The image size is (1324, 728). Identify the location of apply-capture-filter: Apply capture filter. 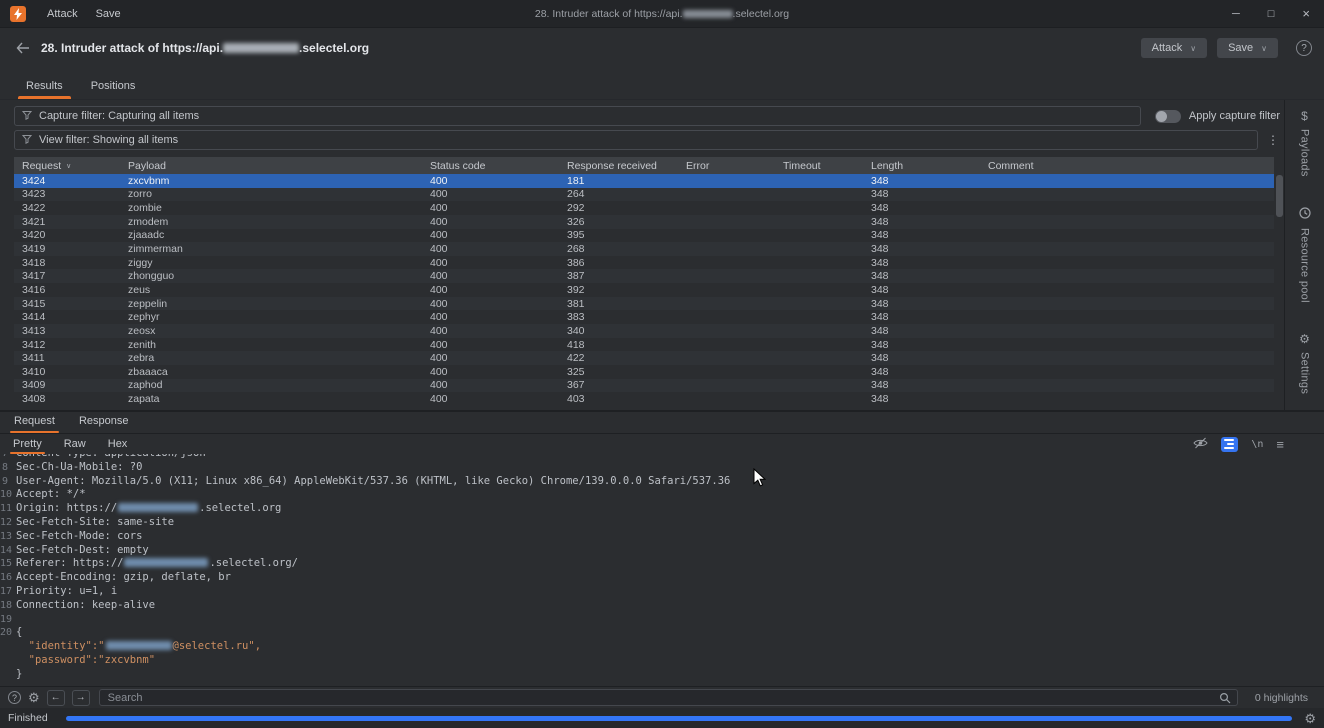
(1217, 116).